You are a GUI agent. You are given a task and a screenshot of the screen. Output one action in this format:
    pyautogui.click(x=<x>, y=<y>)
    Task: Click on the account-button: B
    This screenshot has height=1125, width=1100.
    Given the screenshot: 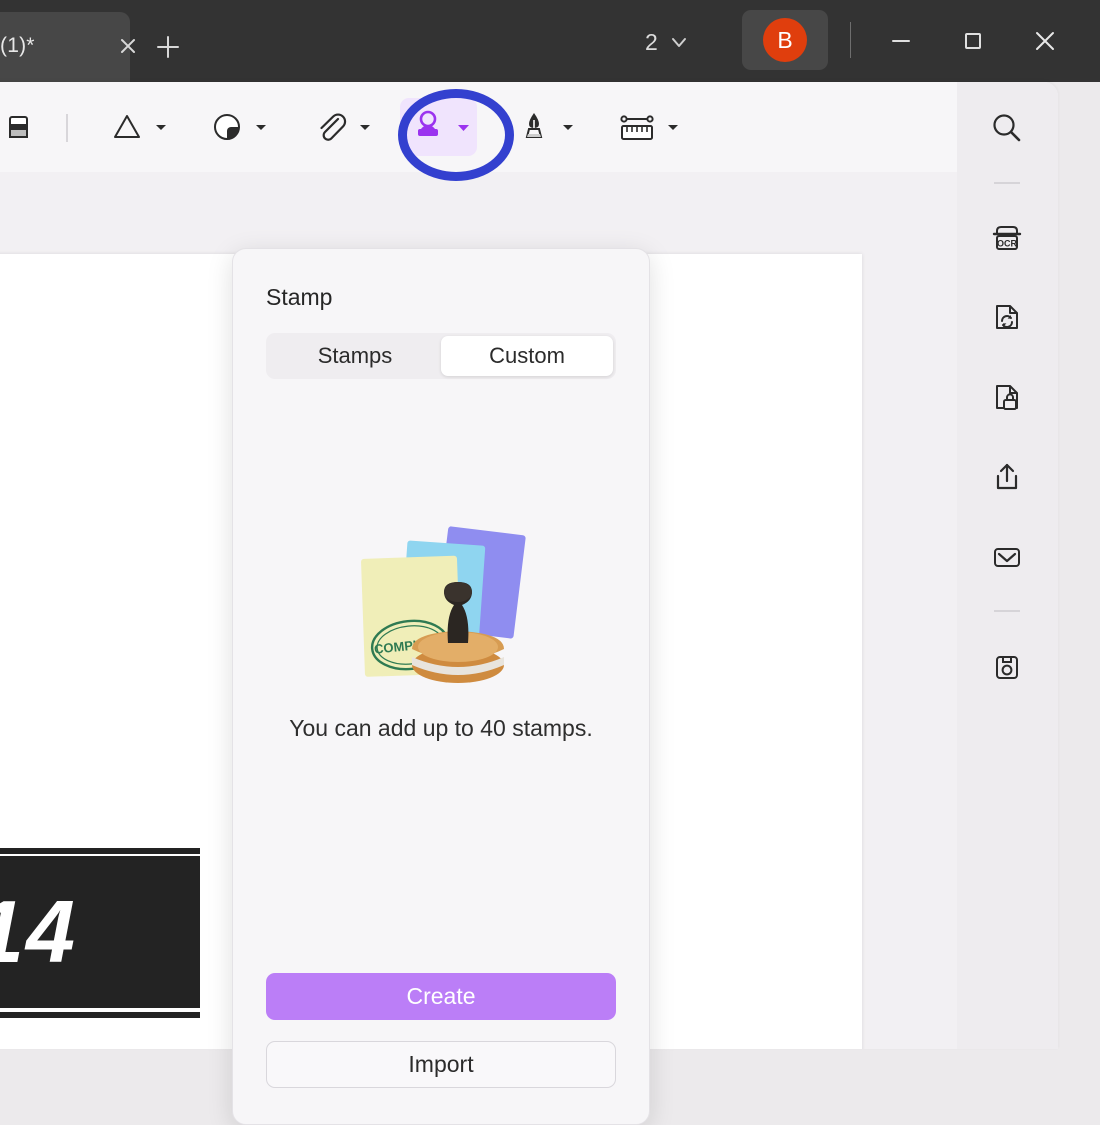 What is the action you would take?
    pyautogui.click(x=785, y=40)
    